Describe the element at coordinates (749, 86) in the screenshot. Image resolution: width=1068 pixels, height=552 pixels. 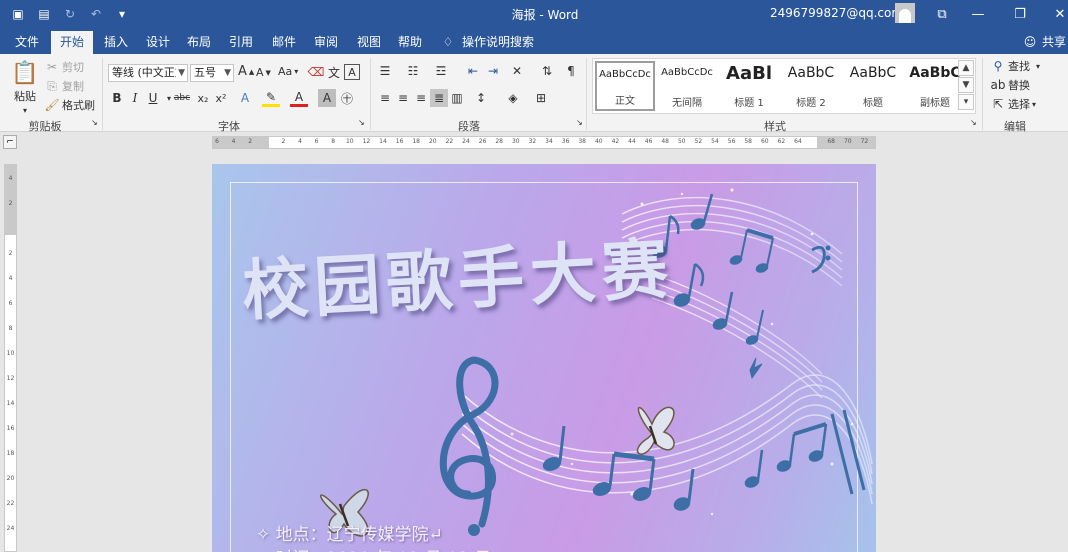
I see `style-heading-1: AaBl 标题 1` at that location.